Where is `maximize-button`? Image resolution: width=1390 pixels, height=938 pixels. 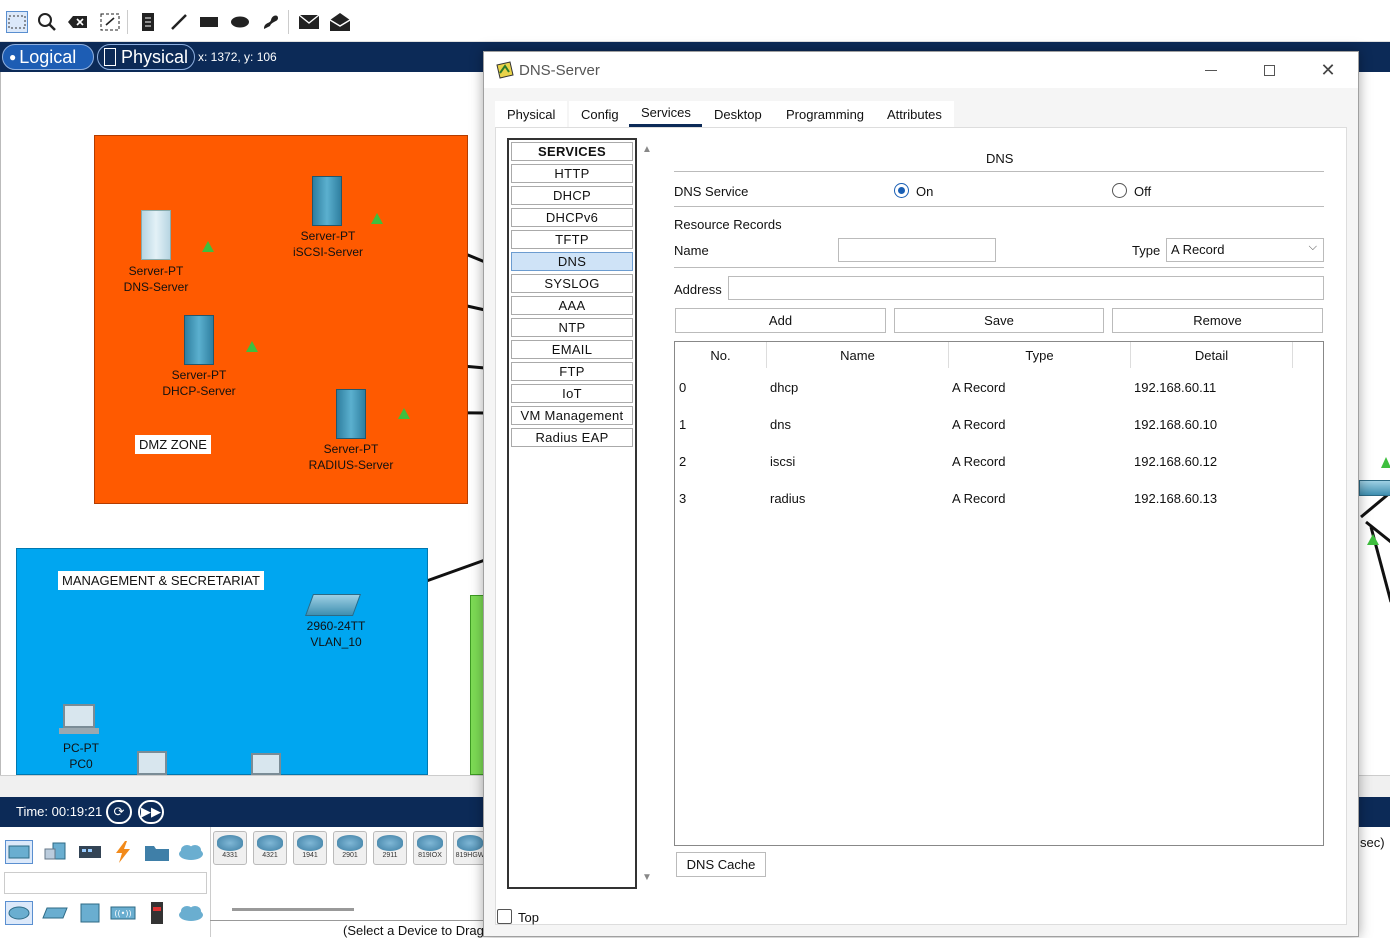 maximize-button is located at coordinates (1269, 70).